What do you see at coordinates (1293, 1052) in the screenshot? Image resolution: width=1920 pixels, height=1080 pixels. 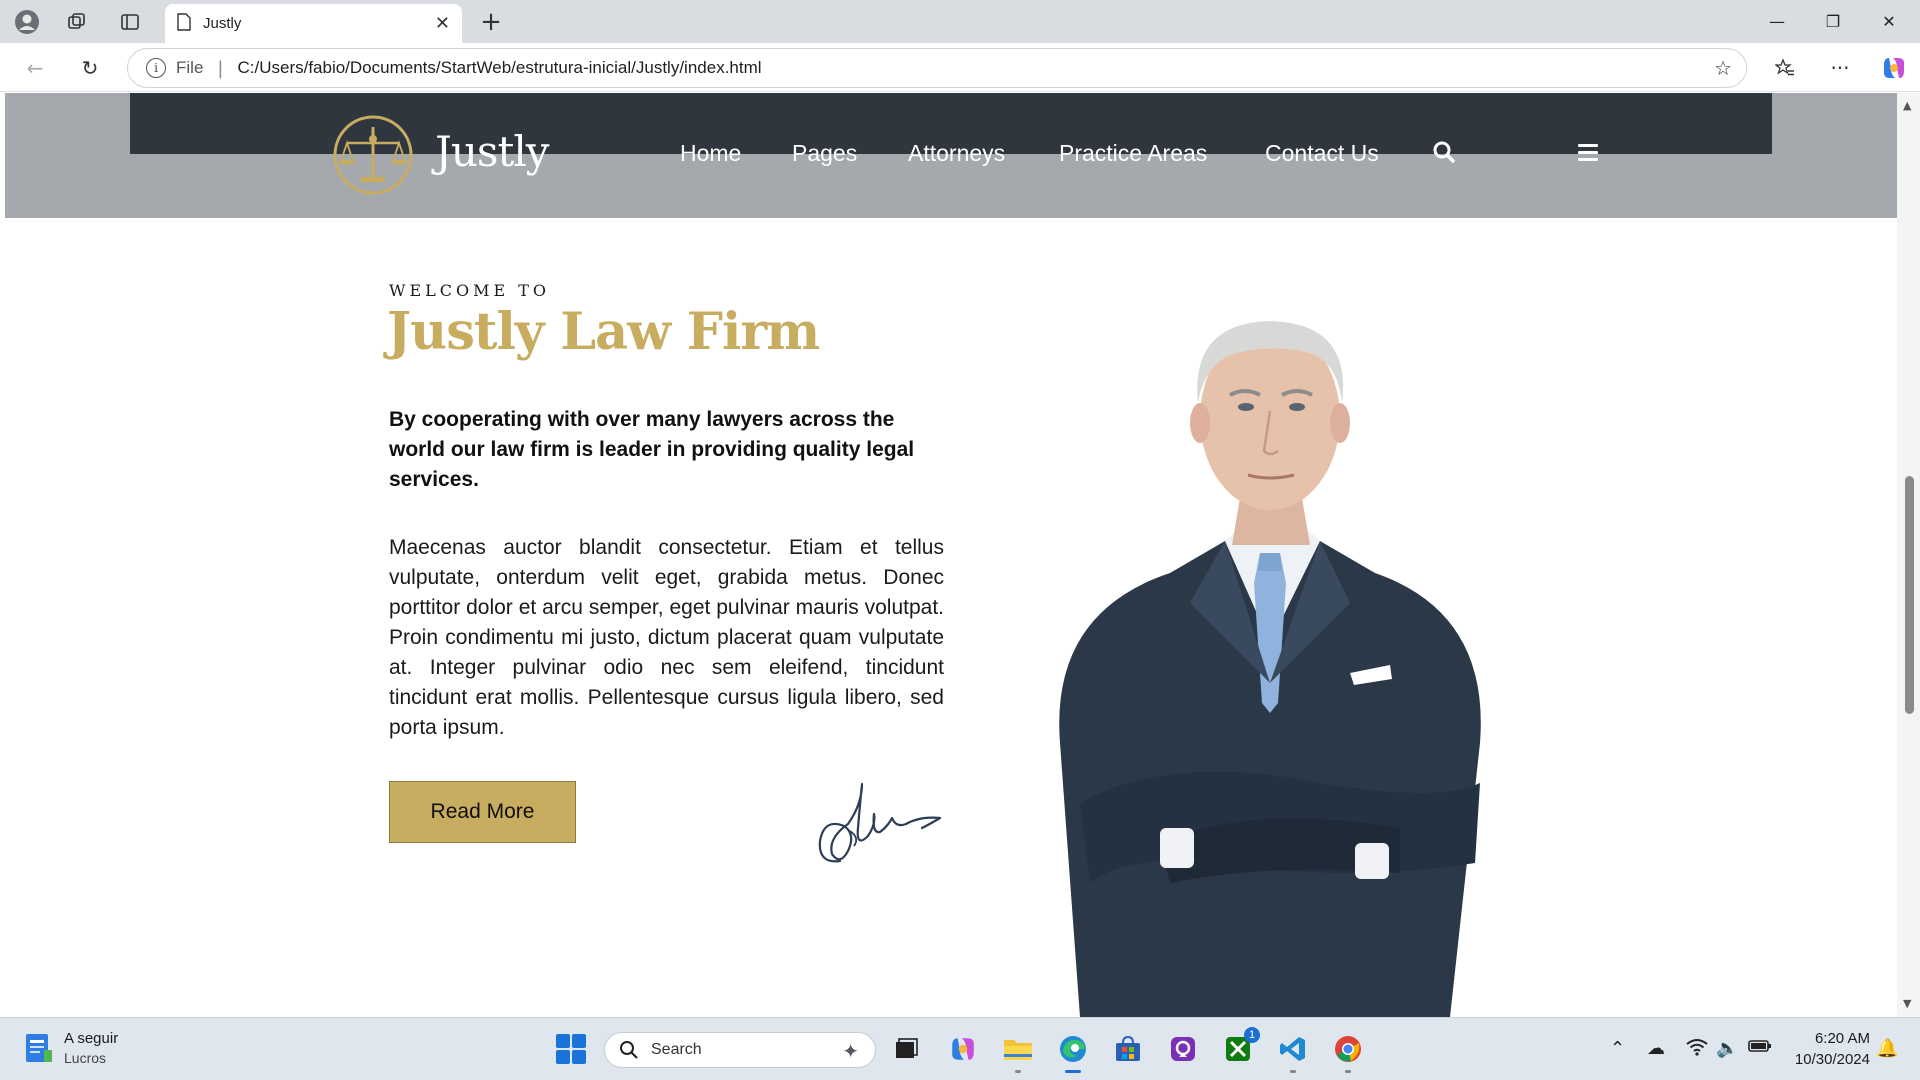 I see `vscode-icon` at bounding box center [1293, 1052].